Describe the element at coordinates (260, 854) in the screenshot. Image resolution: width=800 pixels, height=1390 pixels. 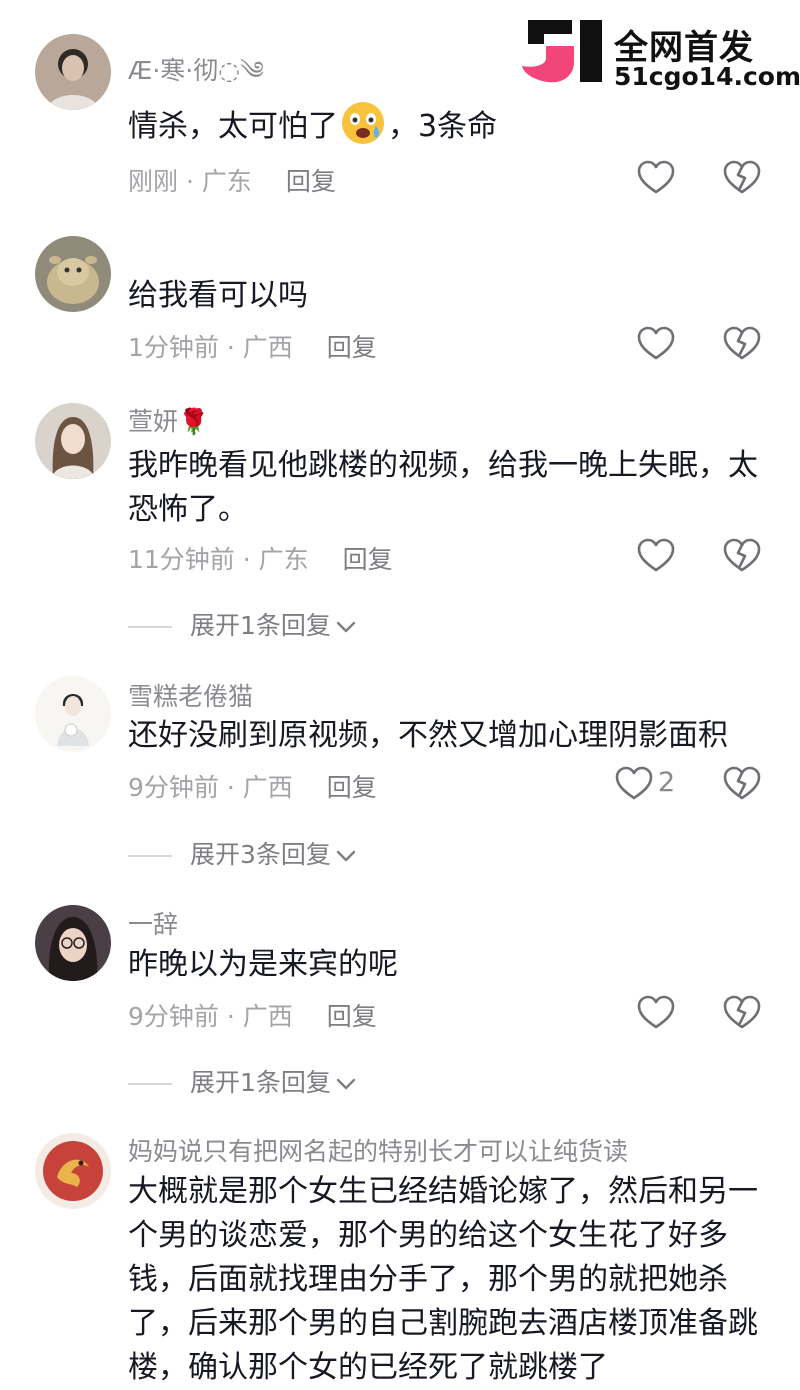
I see `expand-replies-label: 展开3条回复` at that location.